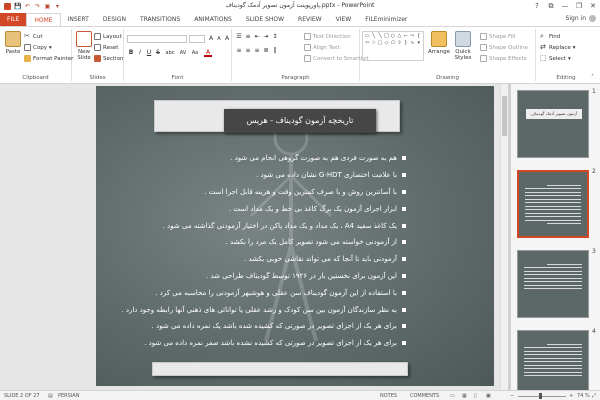 The height and width of the screenshot is (400, 600). What do you see at coordinates (336, 58) in the screenshot?
I see `convert-smartart-button: Convert to SmartArt` at bounding box center [336, 58].